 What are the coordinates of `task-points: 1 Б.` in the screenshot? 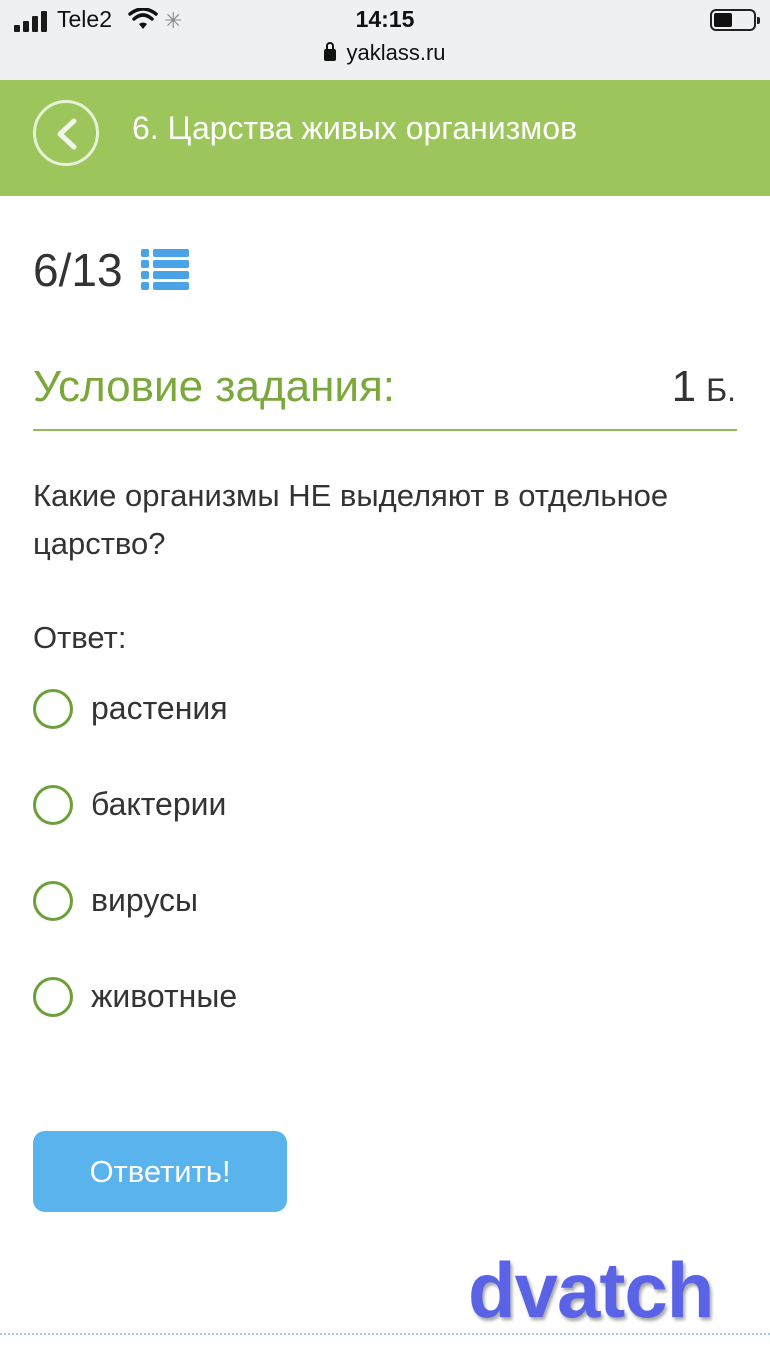 It's located at (704, 387).